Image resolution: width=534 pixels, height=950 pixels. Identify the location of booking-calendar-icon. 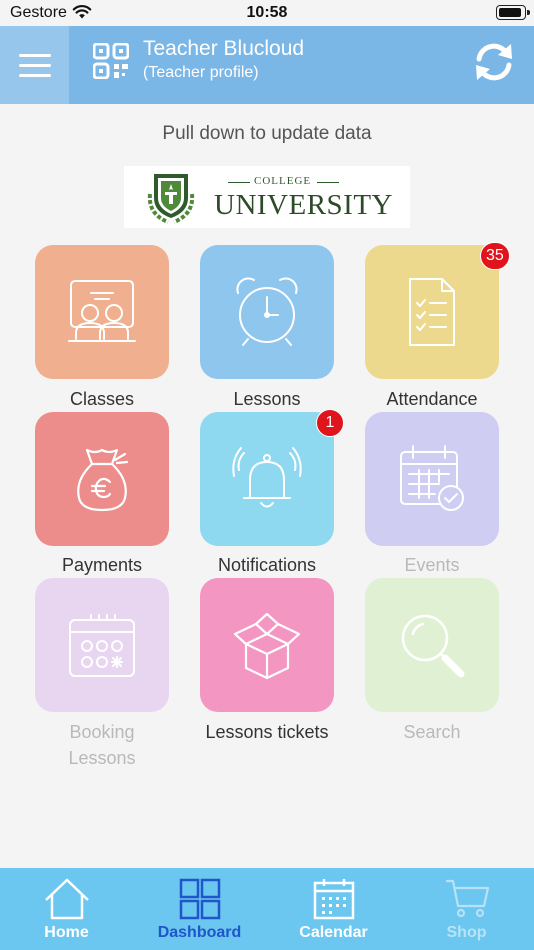
(102, 645).